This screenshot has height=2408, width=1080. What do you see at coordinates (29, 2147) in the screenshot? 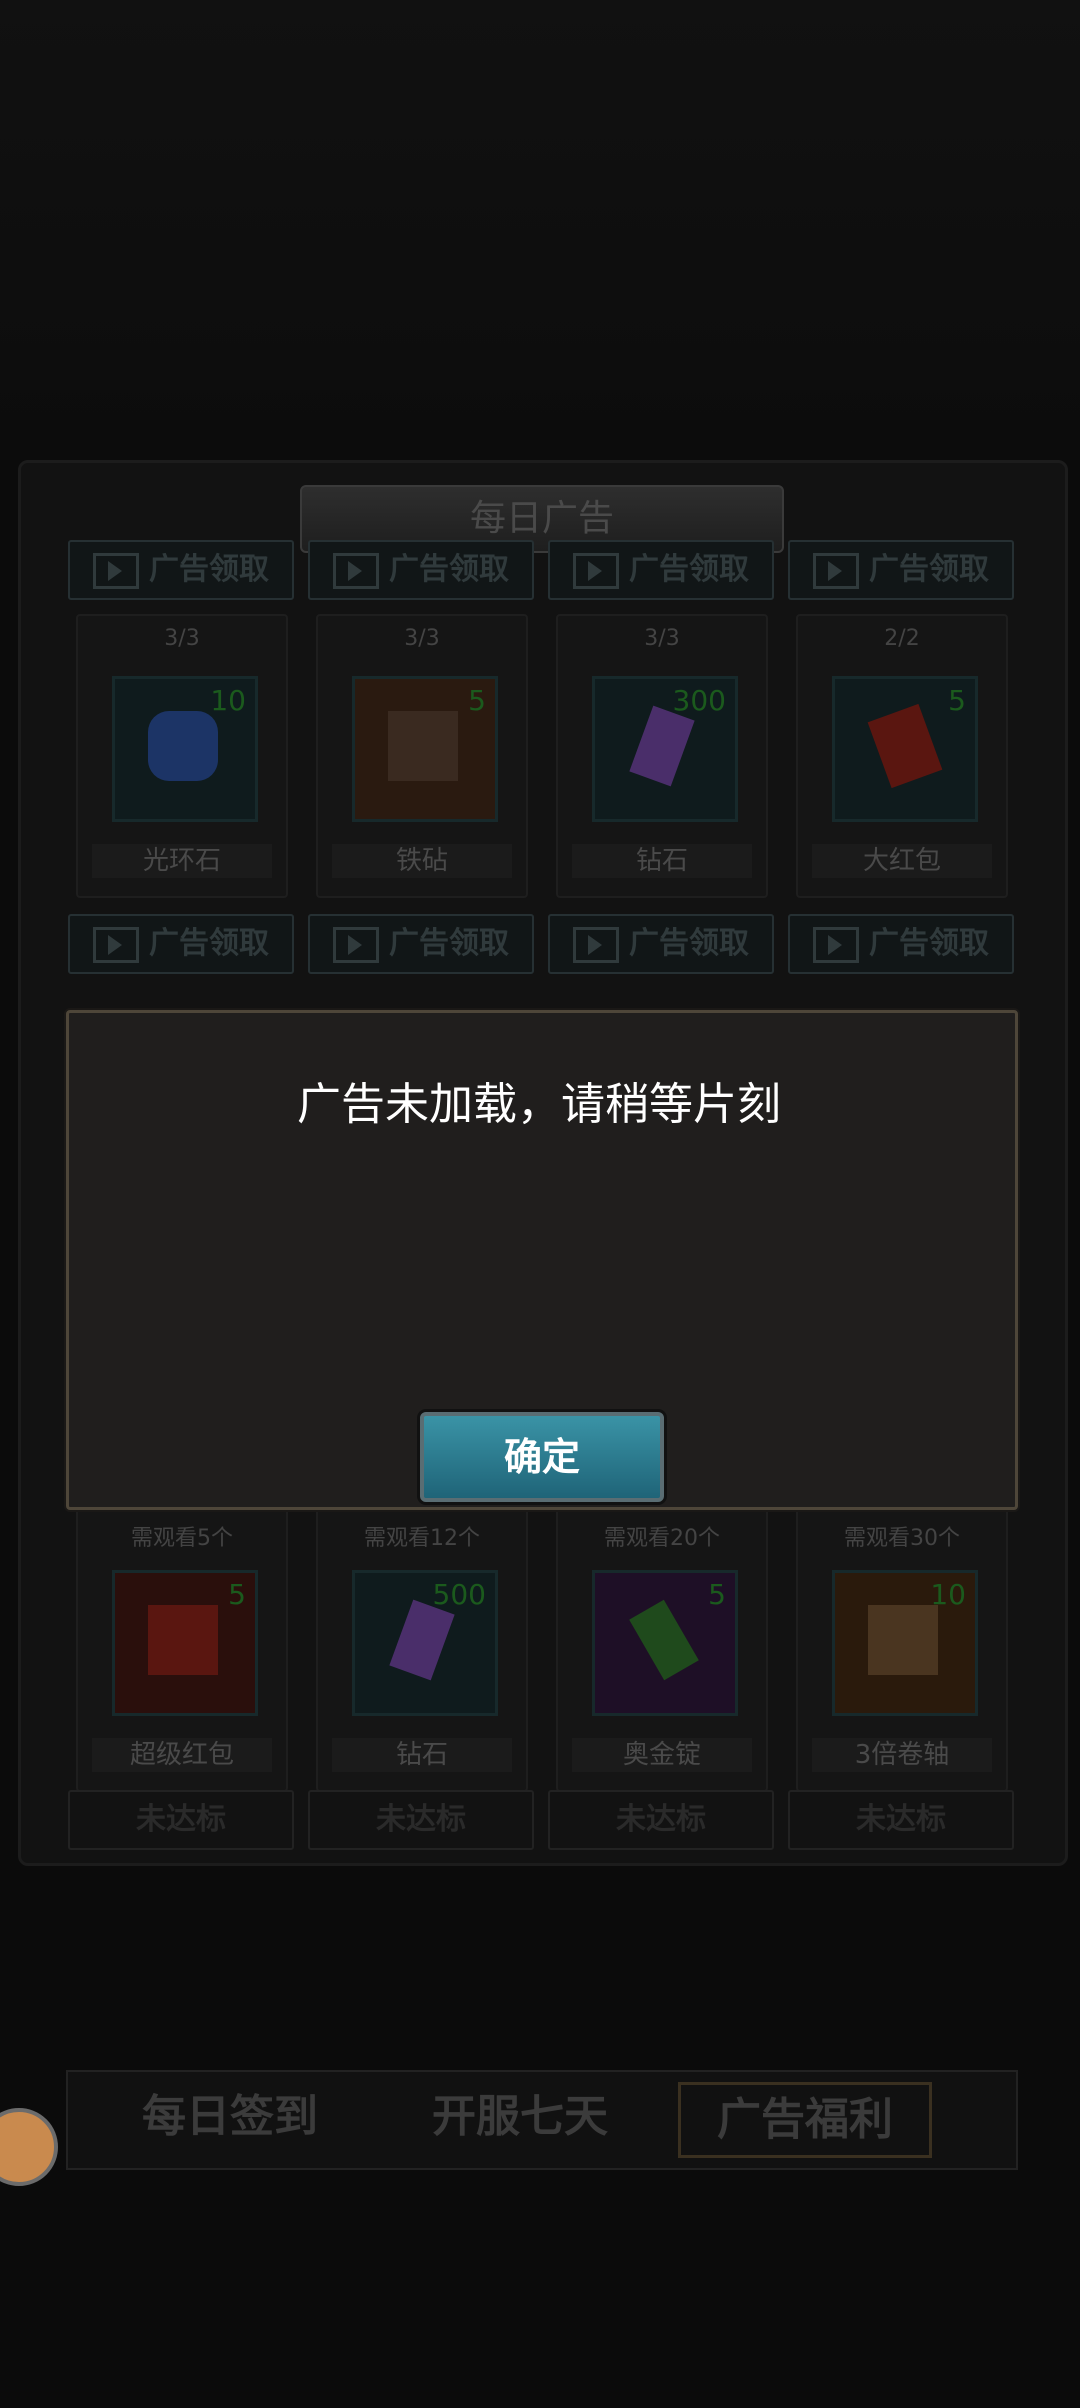
I see `avatar` at bounding box center [29, 2147].